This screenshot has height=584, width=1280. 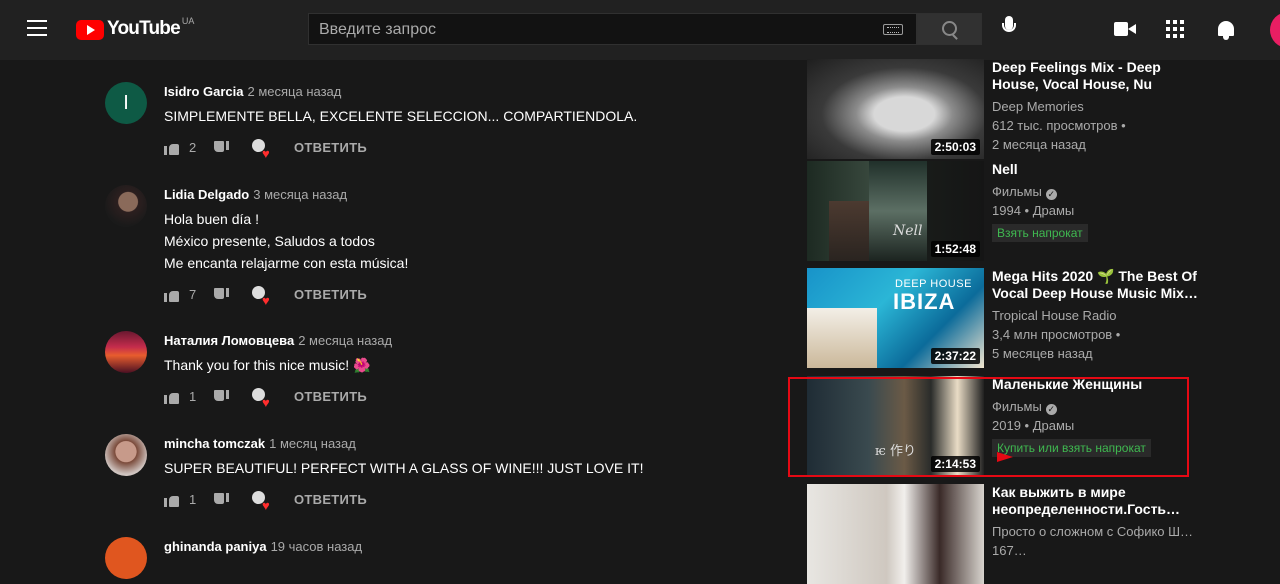 I want to click on video-thumbnail: Nell 1:52:48, so click(x=895, y=211).